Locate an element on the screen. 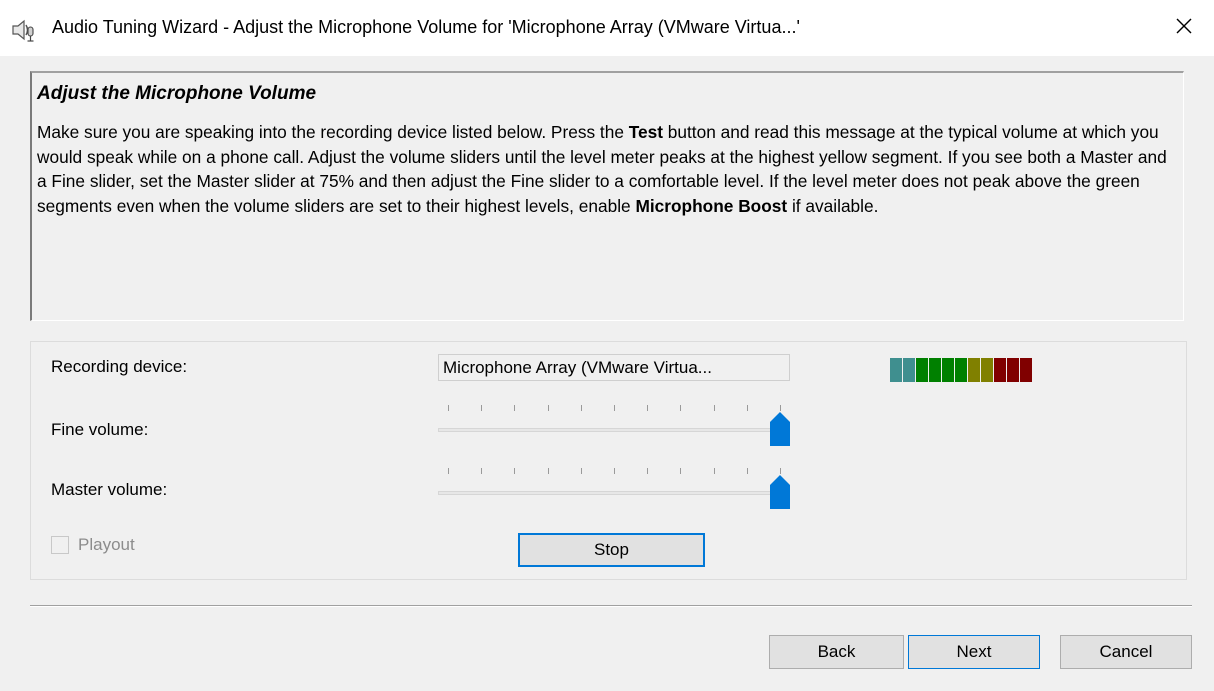  instructions-bold-boost: Microphone Boost is located at coordinates (711, 205).